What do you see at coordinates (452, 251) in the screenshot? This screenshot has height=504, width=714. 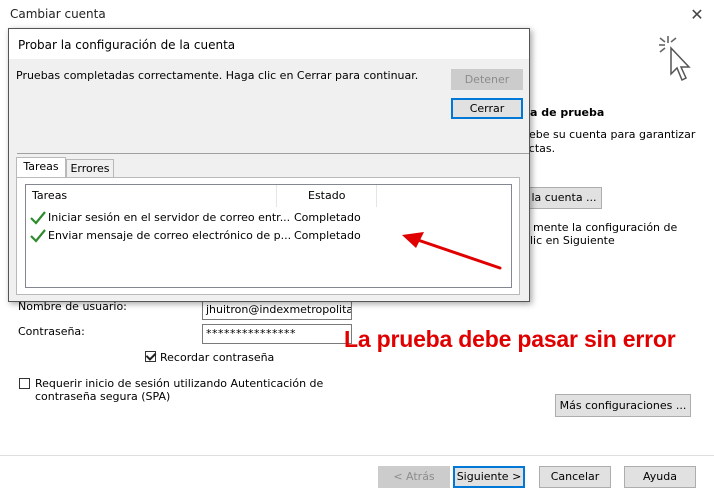 I see `red-arrow` at bounding box center [452, 251].